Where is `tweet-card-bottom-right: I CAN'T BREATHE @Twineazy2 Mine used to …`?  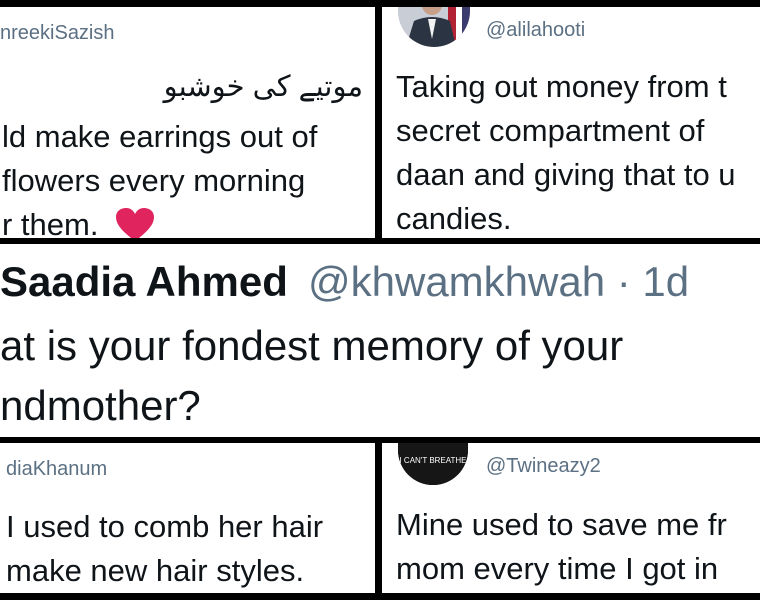 tweet-card-bottom-right: I CAN'T BREATHE @Twineazy2 Mine used to … is located at coordinates (571, 518).